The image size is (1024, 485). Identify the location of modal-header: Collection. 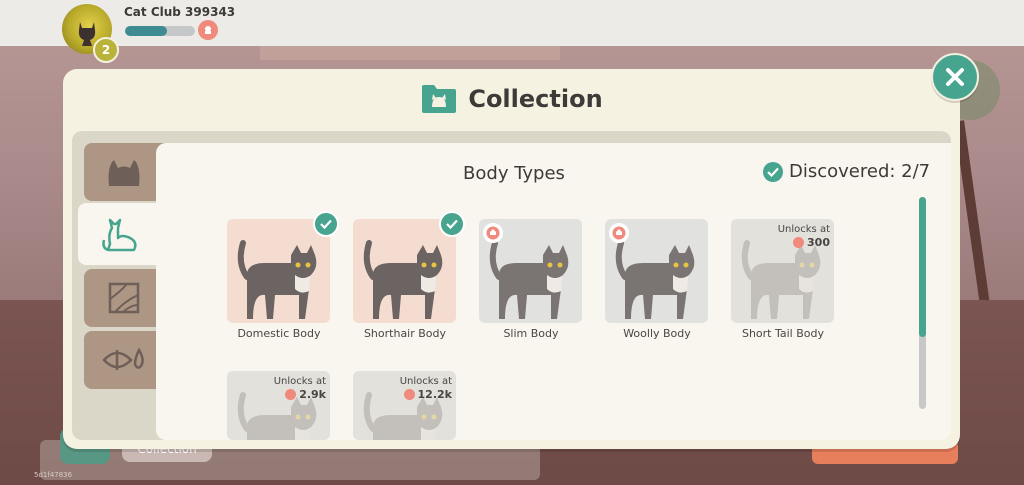
(511, 99).